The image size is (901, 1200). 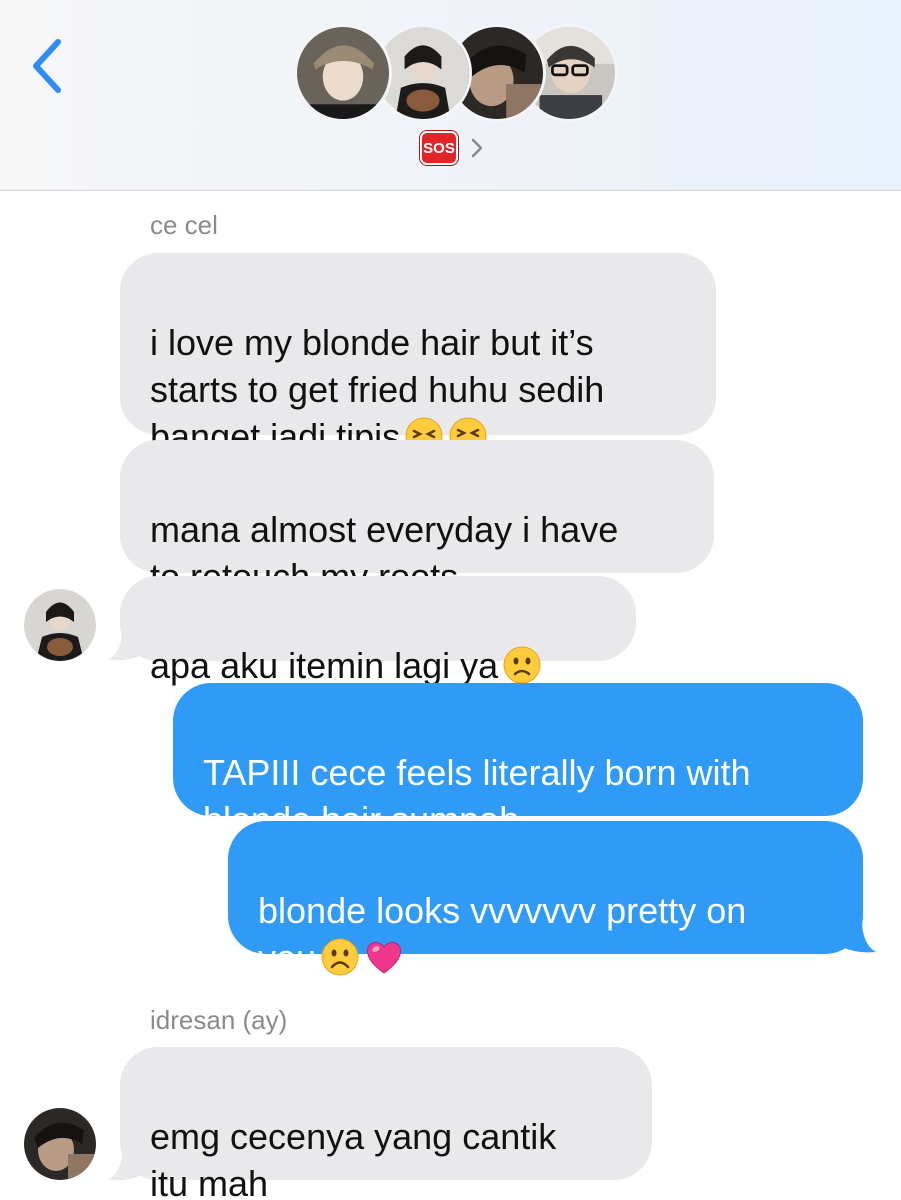 I want to click on message-text: emg cecenya yang cantik itu mah, so click(x=353, y=1158).